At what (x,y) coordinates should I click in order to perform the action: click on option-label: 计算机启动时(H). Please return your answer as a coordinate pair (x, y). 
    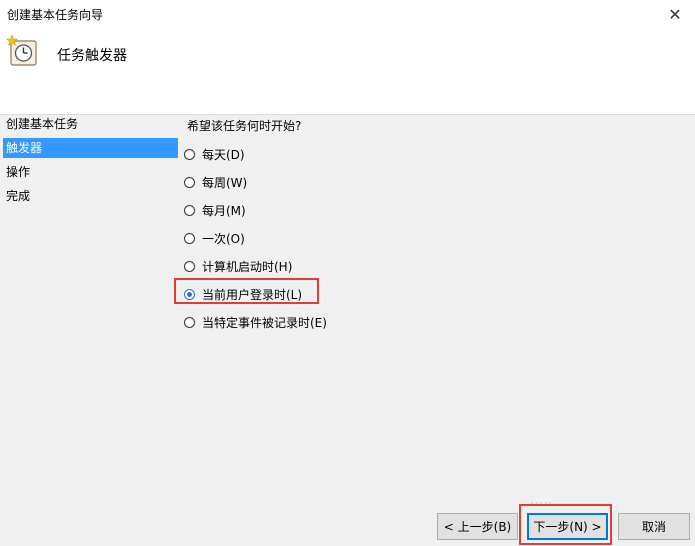
    Looking at the image, I should click on (247, 266).